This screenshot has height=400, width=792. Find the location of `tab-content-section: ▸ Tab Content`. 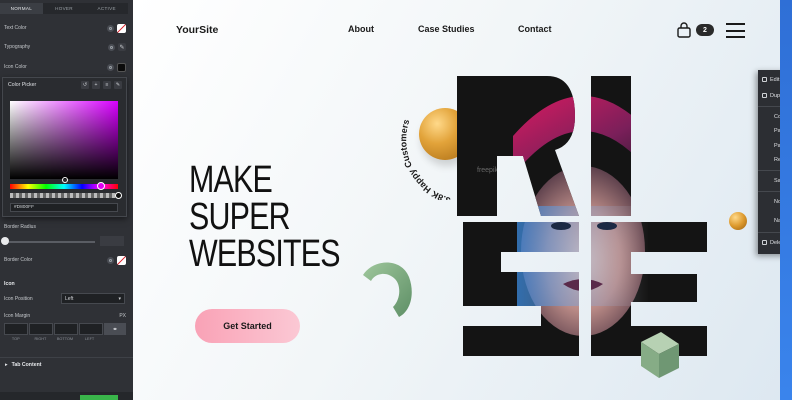

tab-content-section: ▸ Tab Content is located at coordinates (66, 364).